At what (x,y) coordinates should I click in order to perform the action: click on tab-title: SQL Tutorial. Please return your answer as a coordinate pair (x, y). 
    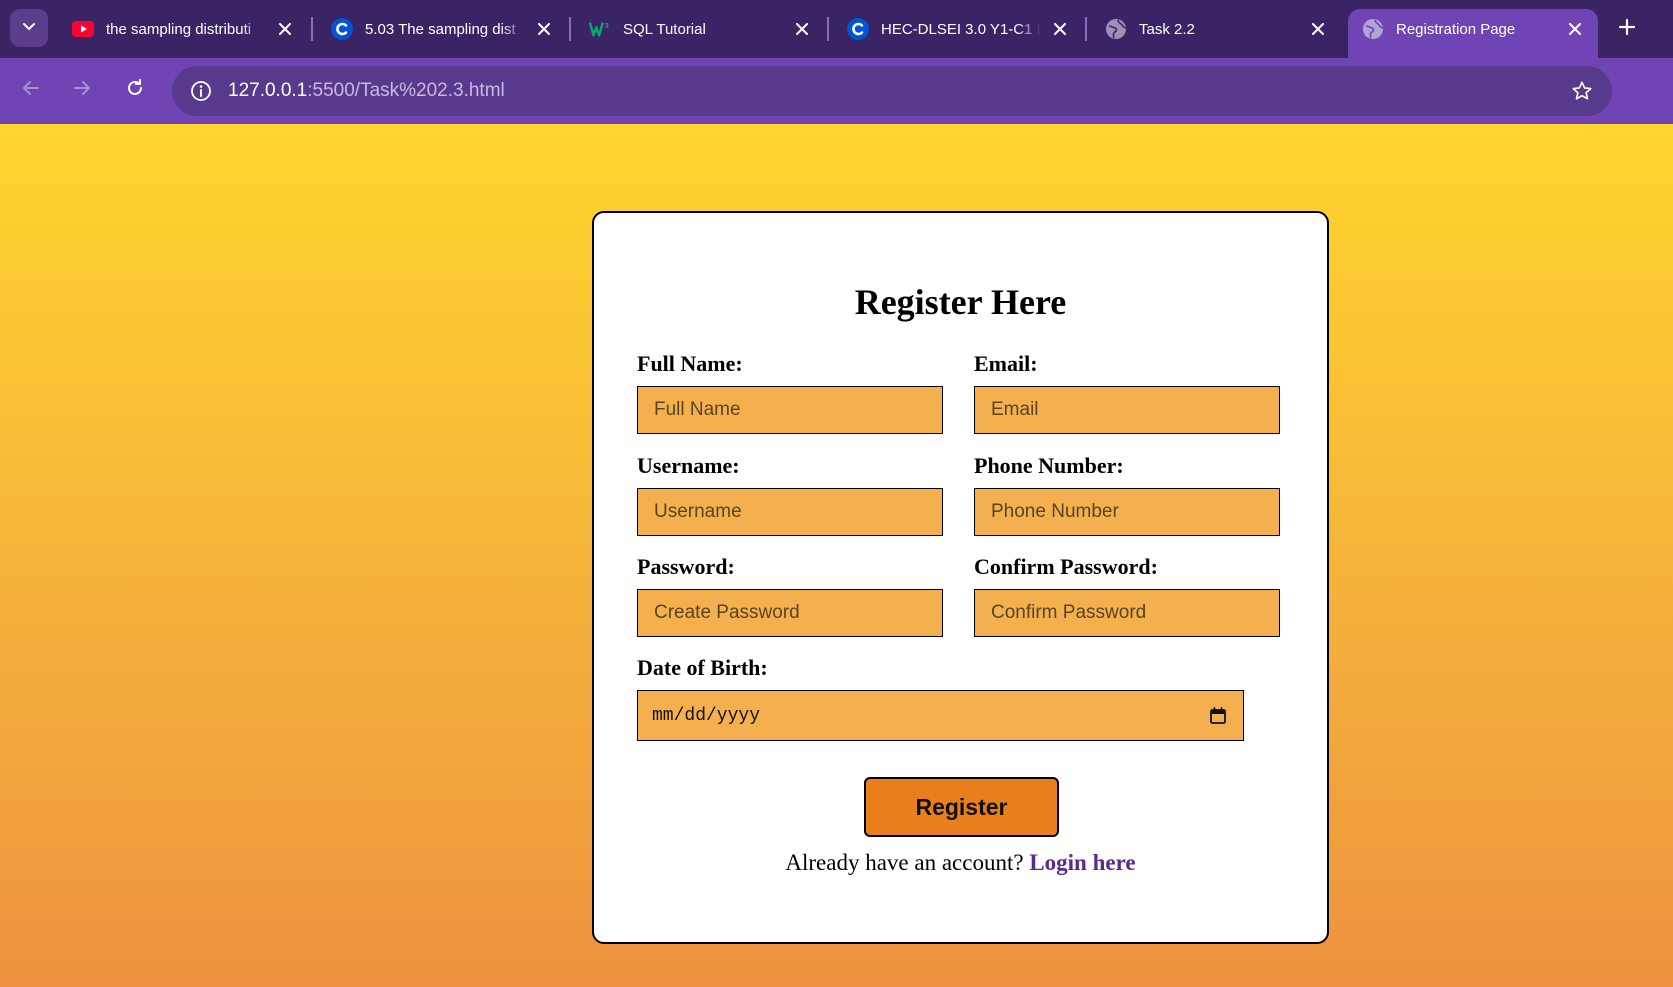
    Looking at the image, I should click on (664, 29).